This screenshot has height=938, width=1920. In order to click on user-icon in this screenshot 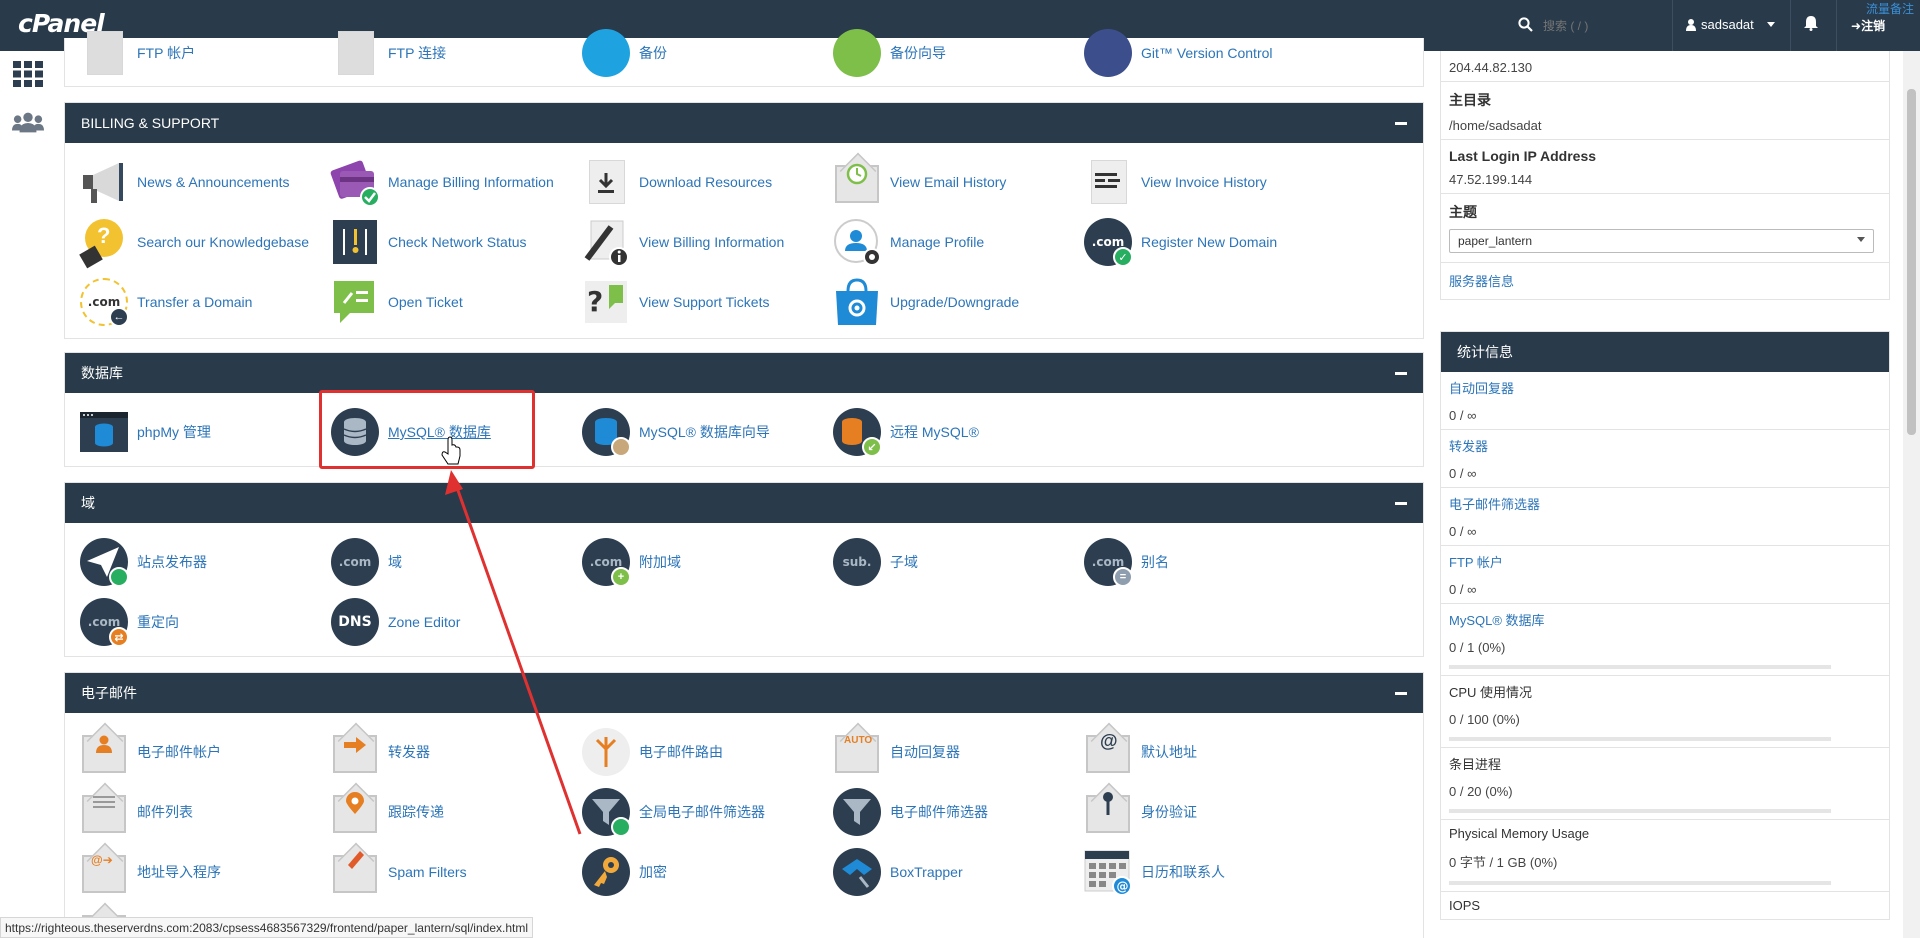, I will do `click(1691, 24)`.